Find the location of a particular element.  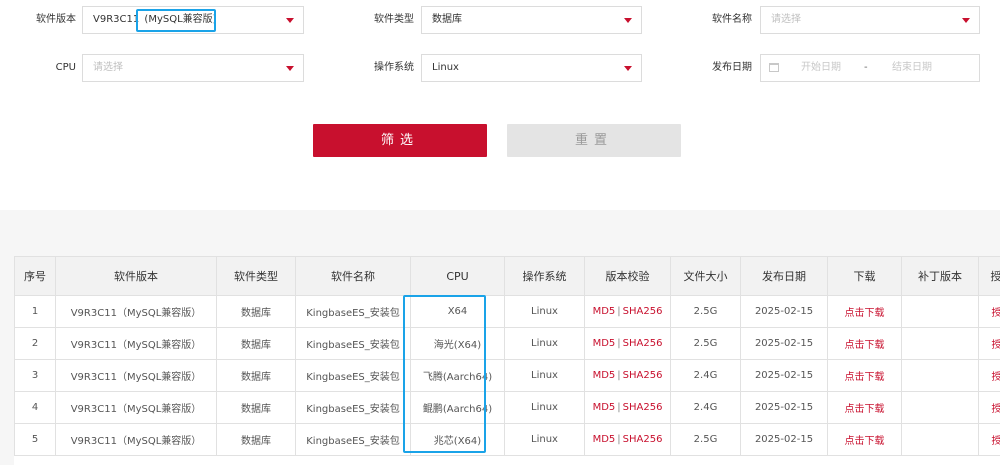

cpu-placeholder: 请选择 is located at coordinates (108, 67).